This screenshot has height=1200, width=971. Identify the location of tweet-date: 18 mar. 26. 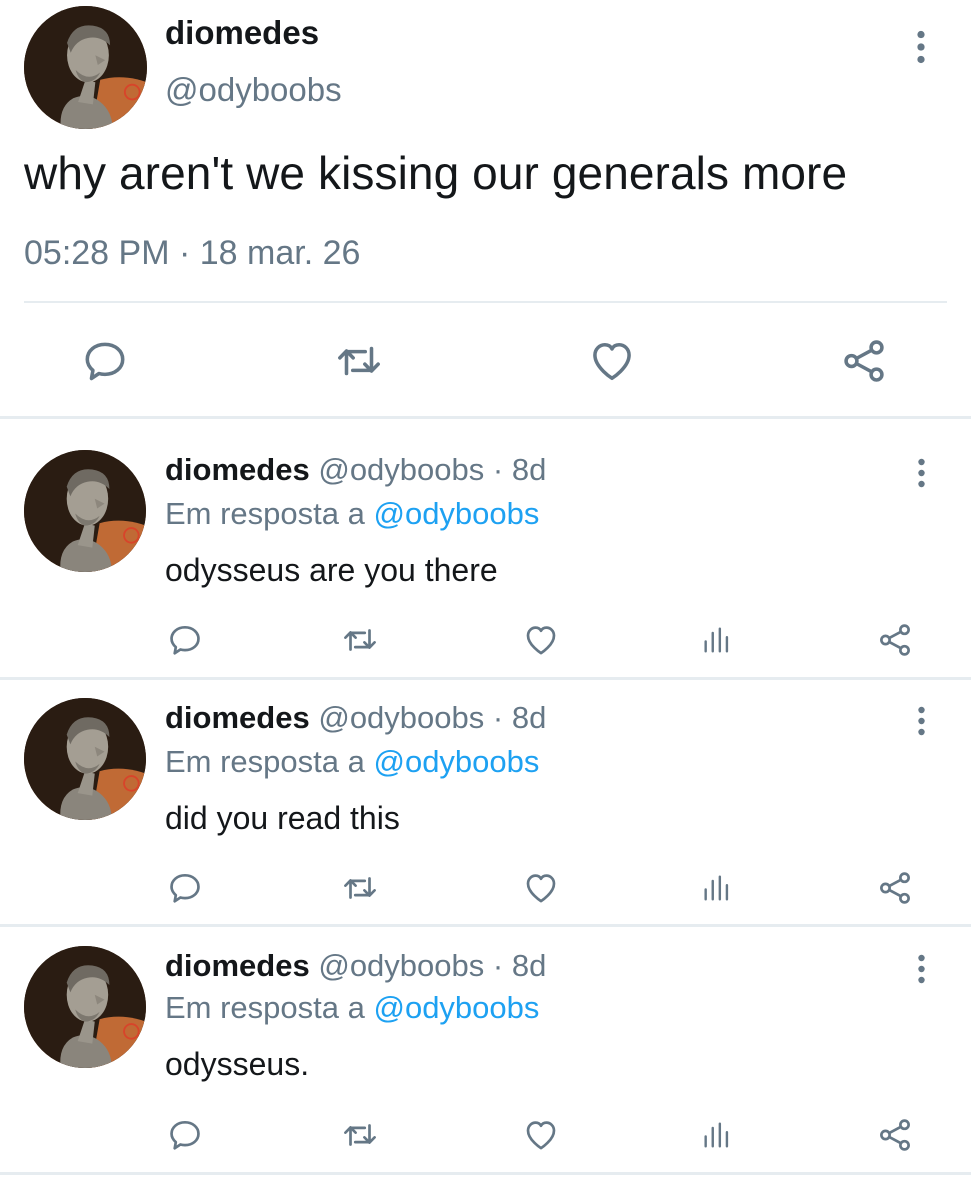
(280, 253).